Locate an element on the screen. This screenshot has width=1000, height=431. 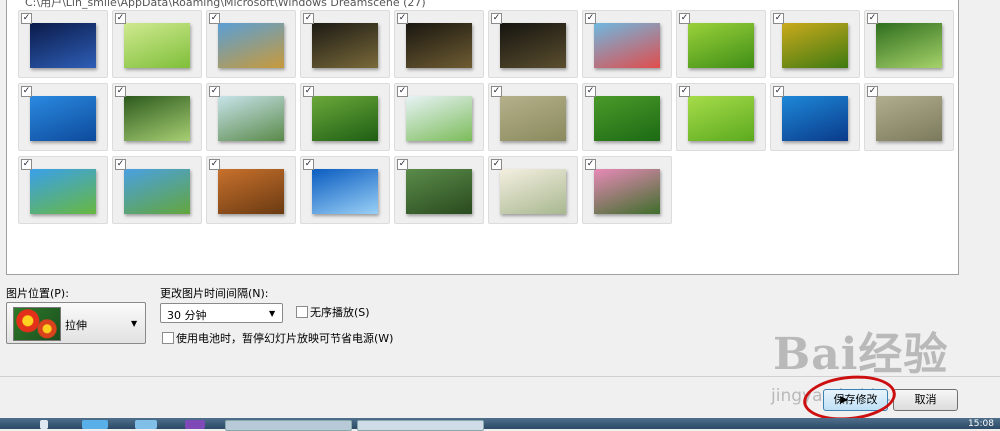
position-dropdown: 拉伸 ▼ is located at coordinates (76, 323).